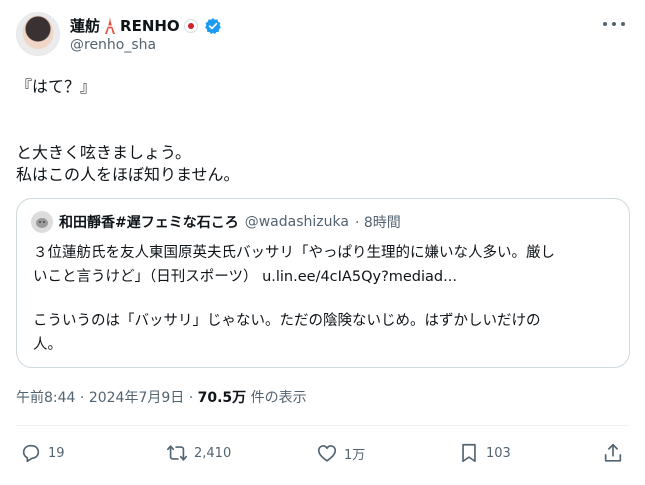 This screenshot has width=645, height=485. What do you see at coordinates (614, 24) in the screenshot?
I see `more-options-icon` at bounding box center [614, 24].